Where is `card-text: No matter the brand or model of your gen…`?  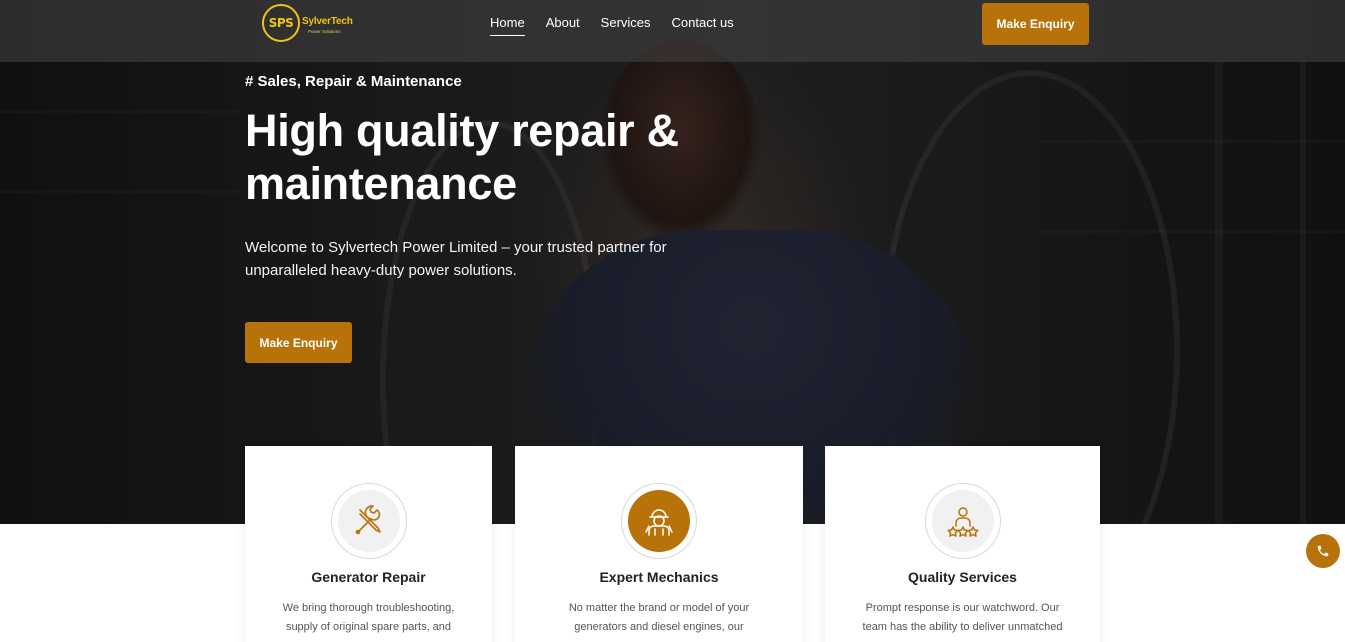
card-text: No matter the brand or model of your gen… is located at coordinates (659, 617).